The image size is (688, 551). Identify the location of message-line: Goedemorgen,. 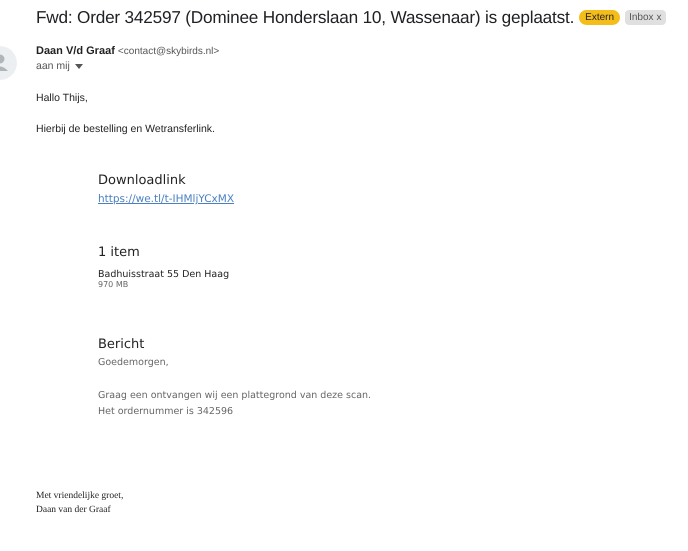
(134, 362).